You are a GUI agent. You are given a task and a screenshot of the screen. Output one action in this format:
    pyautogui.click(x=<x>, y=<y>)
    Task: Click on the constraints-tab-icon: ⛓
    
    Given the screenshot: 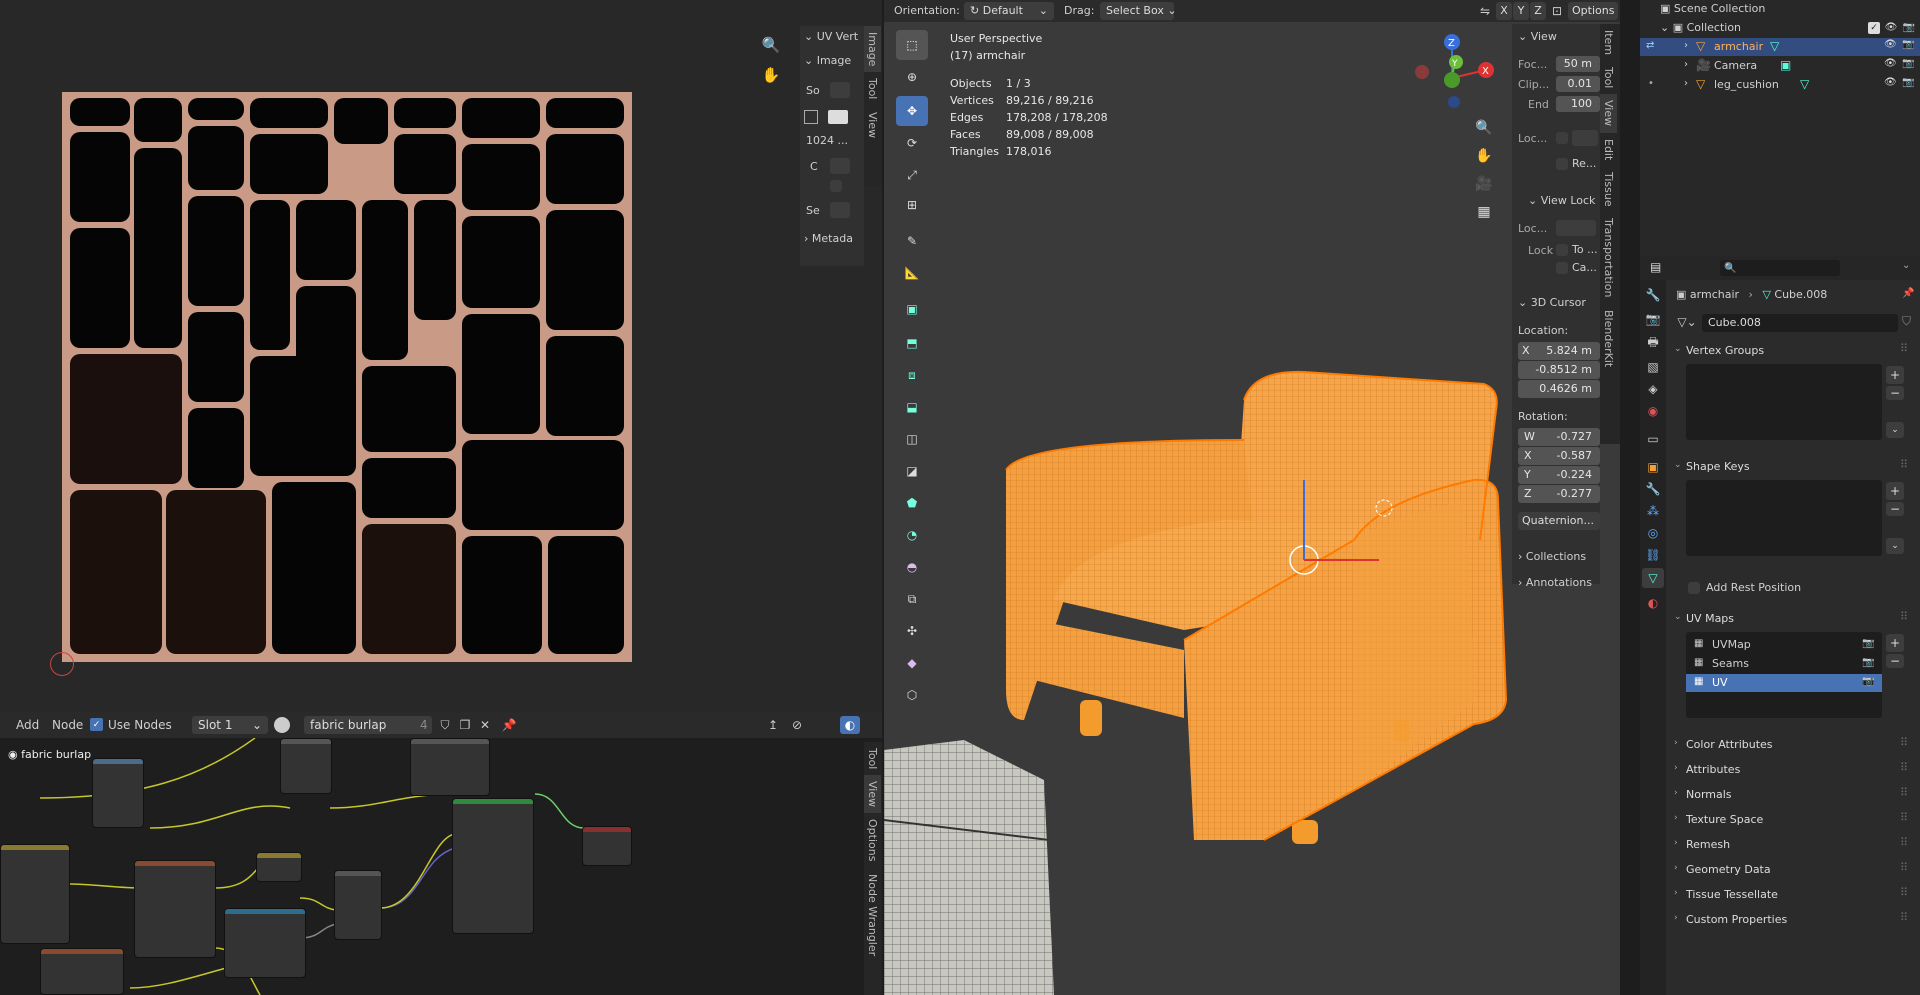 What is the action you would take?
    pyautogui.click(x=1653, y=555)
    